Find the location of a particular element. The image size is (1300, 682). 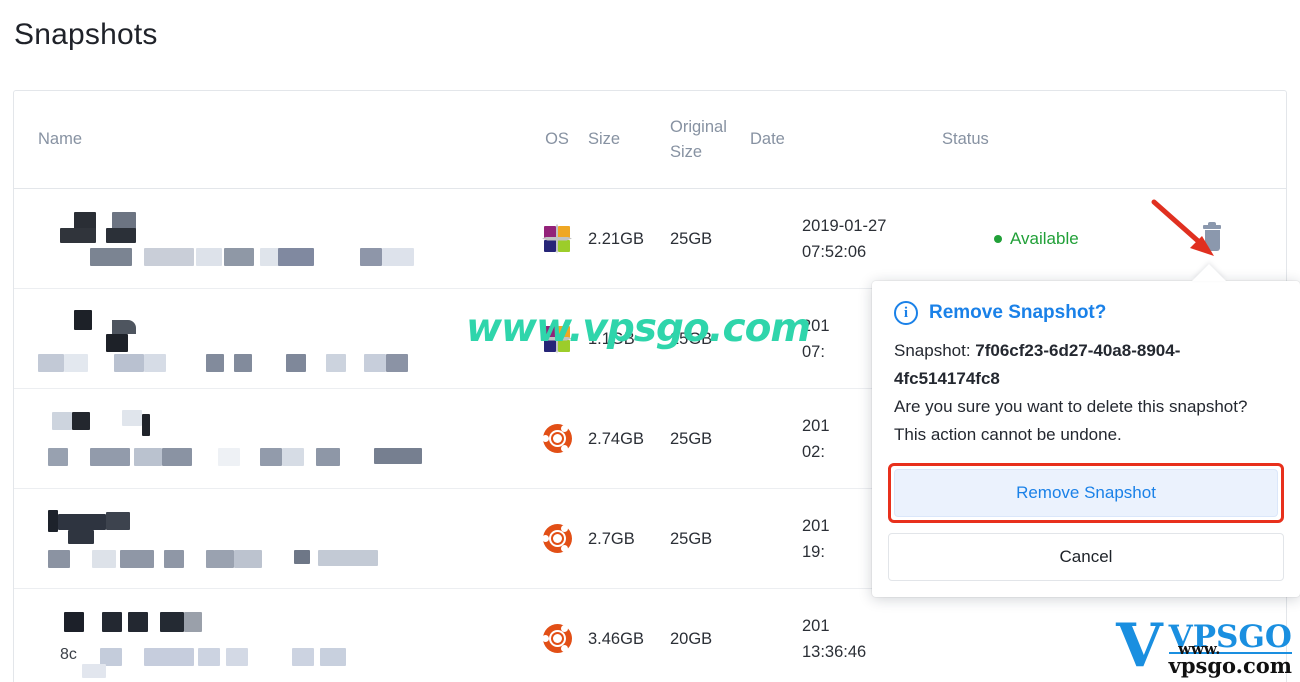

info-circle-icon: i is located at coordinates (906, 313).